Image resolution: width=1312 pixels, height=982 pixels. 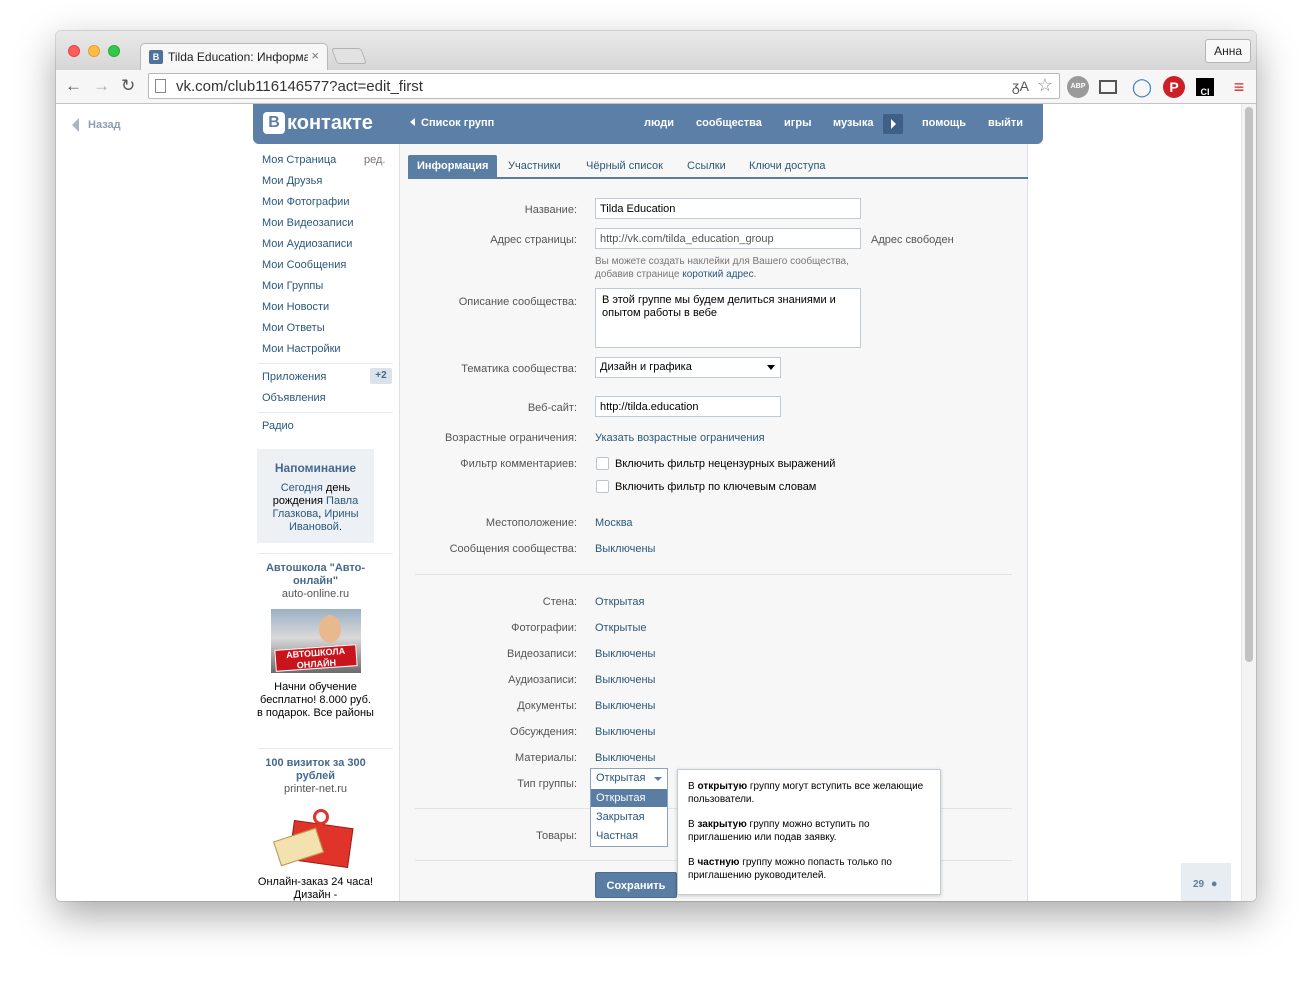 I want to click on online-friends-widget: 29 ●, so click(x=1206, y=882).